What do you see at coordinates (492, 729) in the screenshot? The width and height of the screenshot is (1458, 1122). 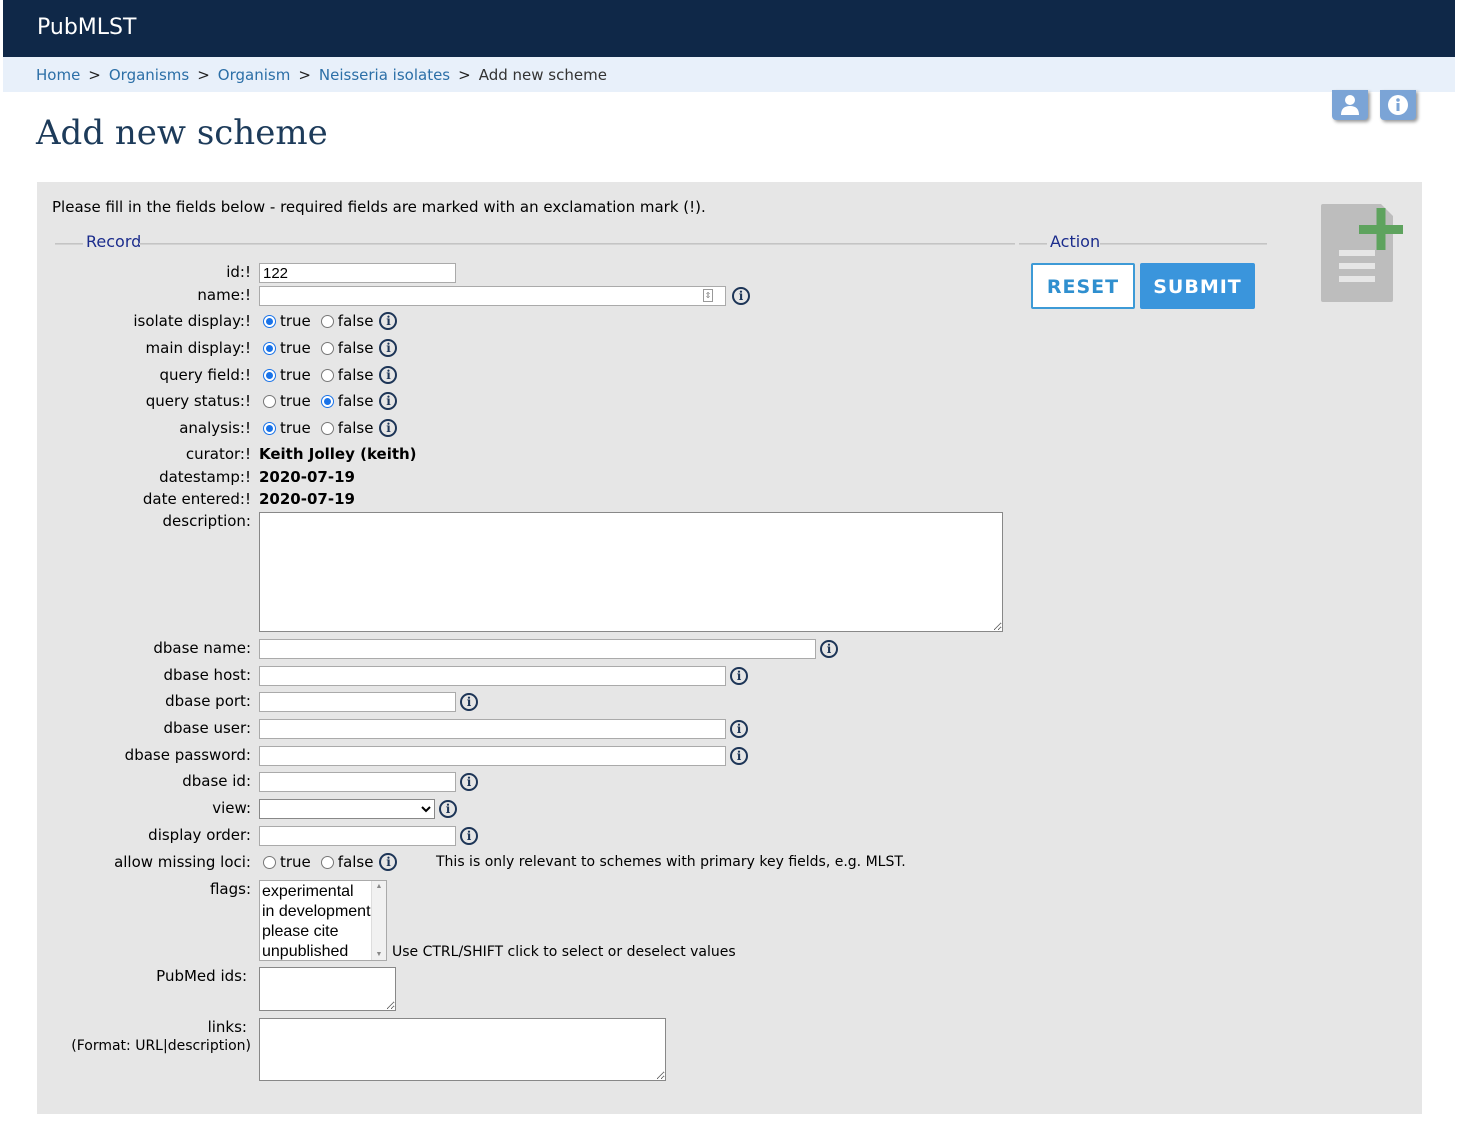 I see `dbase-user-input` at bounding box center [492, 729].